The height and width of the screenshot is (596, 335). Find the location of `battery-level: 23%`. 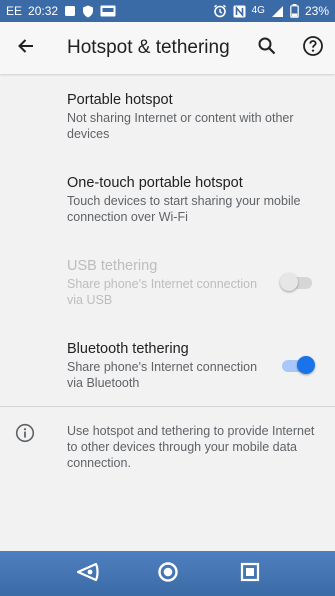

battery-level: 23% is located at coordinates (316, 11).